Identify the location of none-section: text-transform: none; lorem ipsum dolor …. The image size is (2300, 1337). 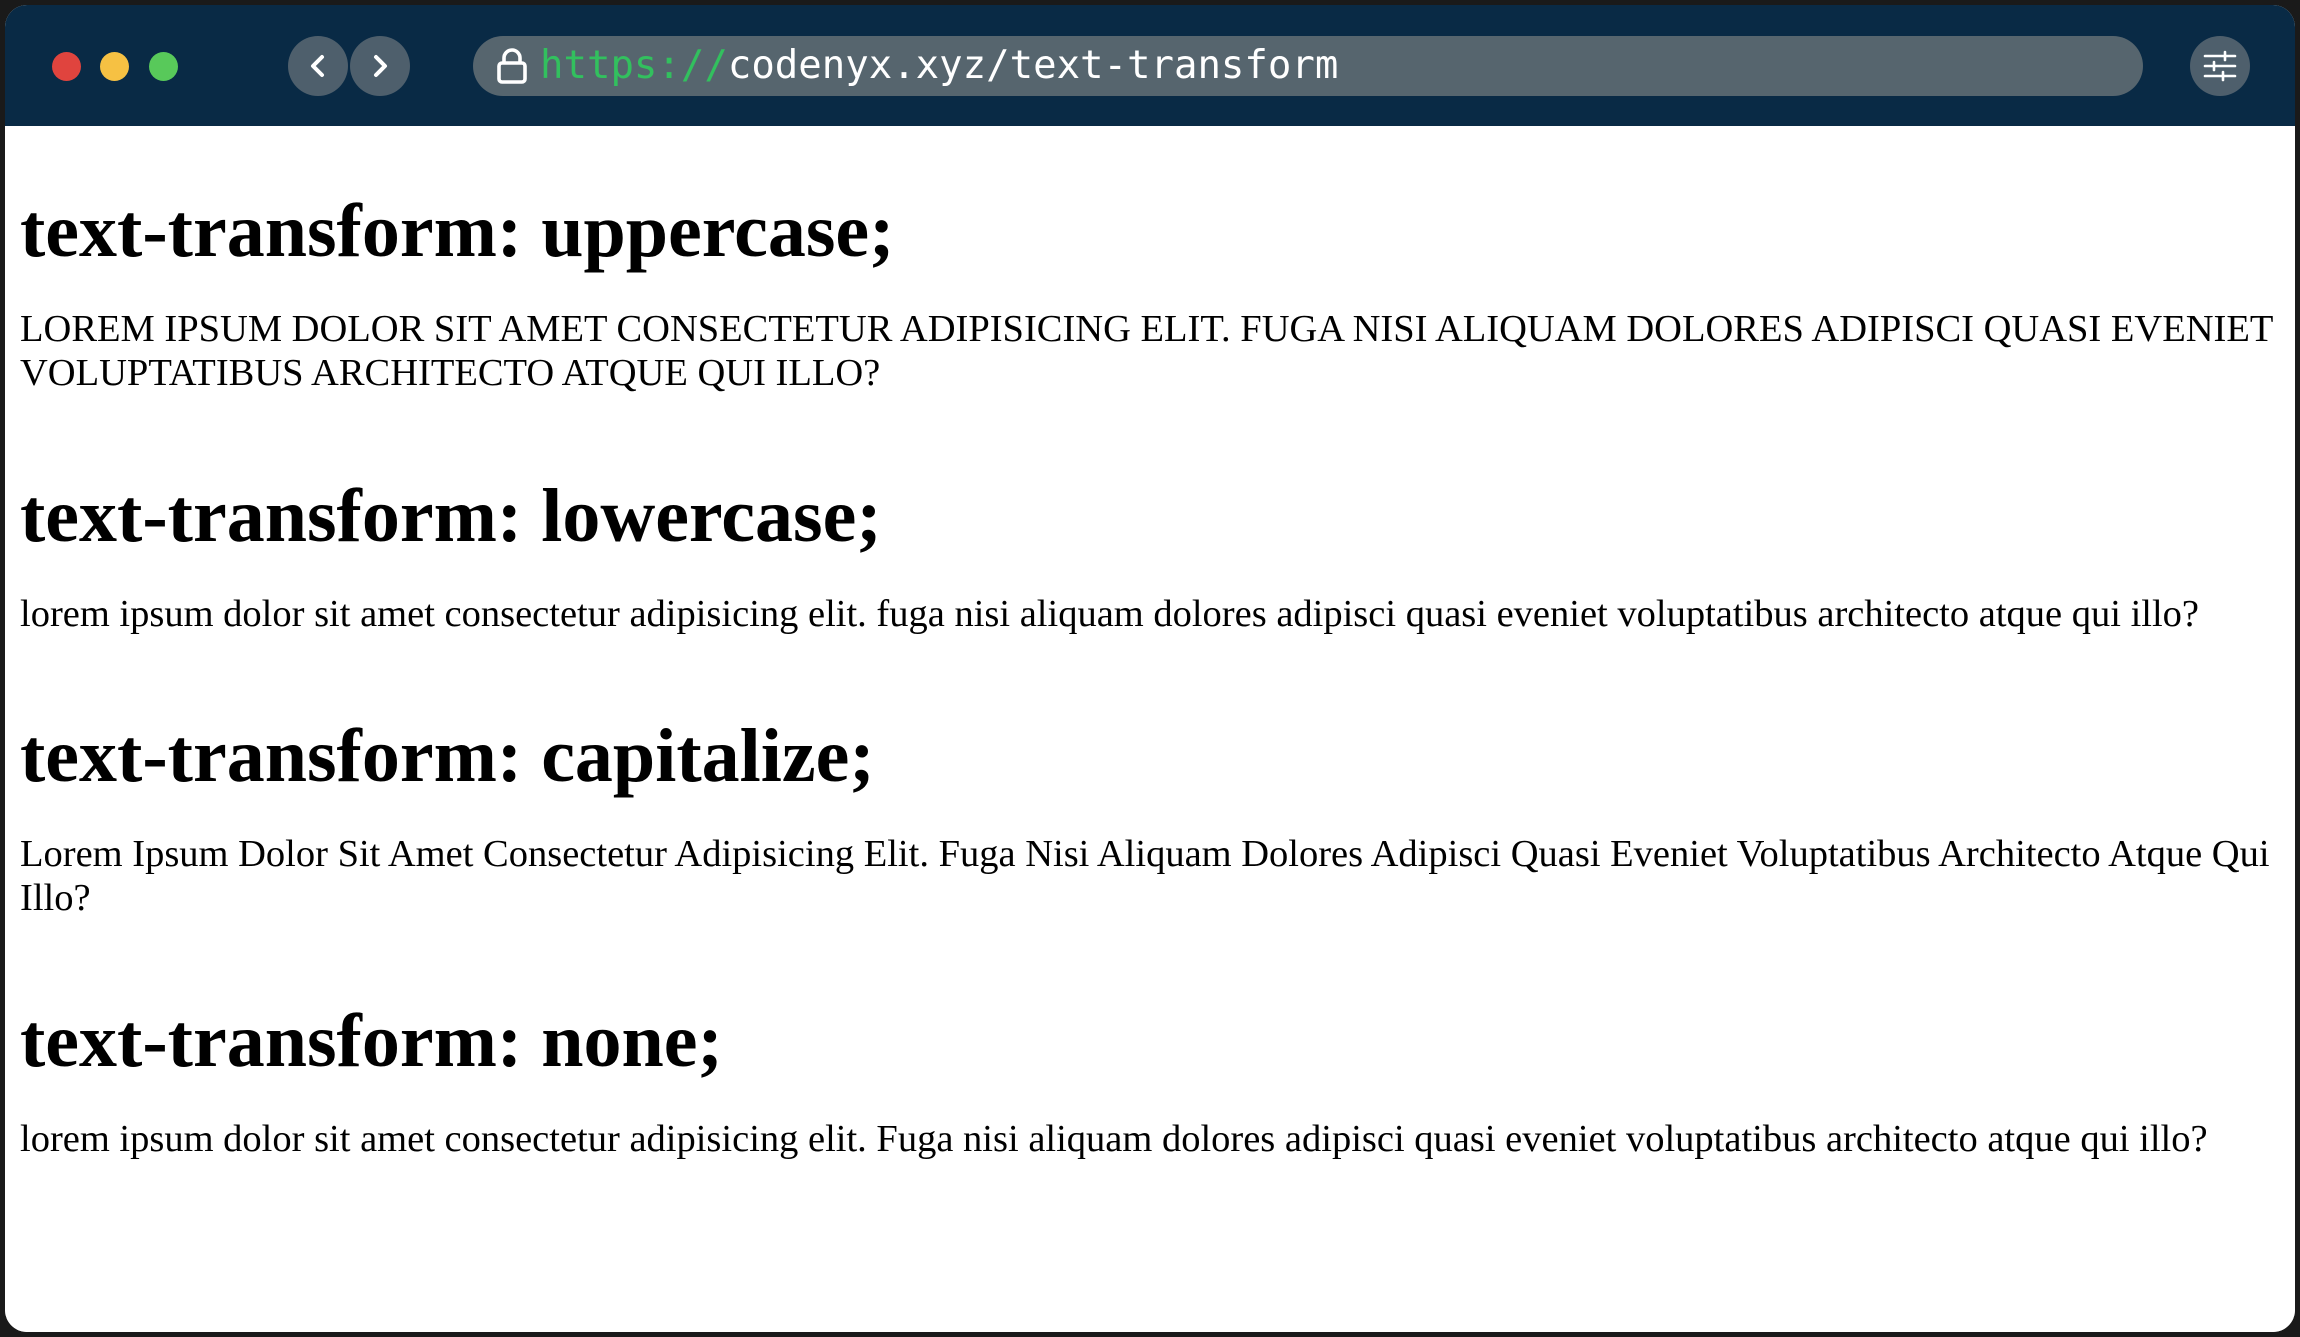
(1150, 1080).